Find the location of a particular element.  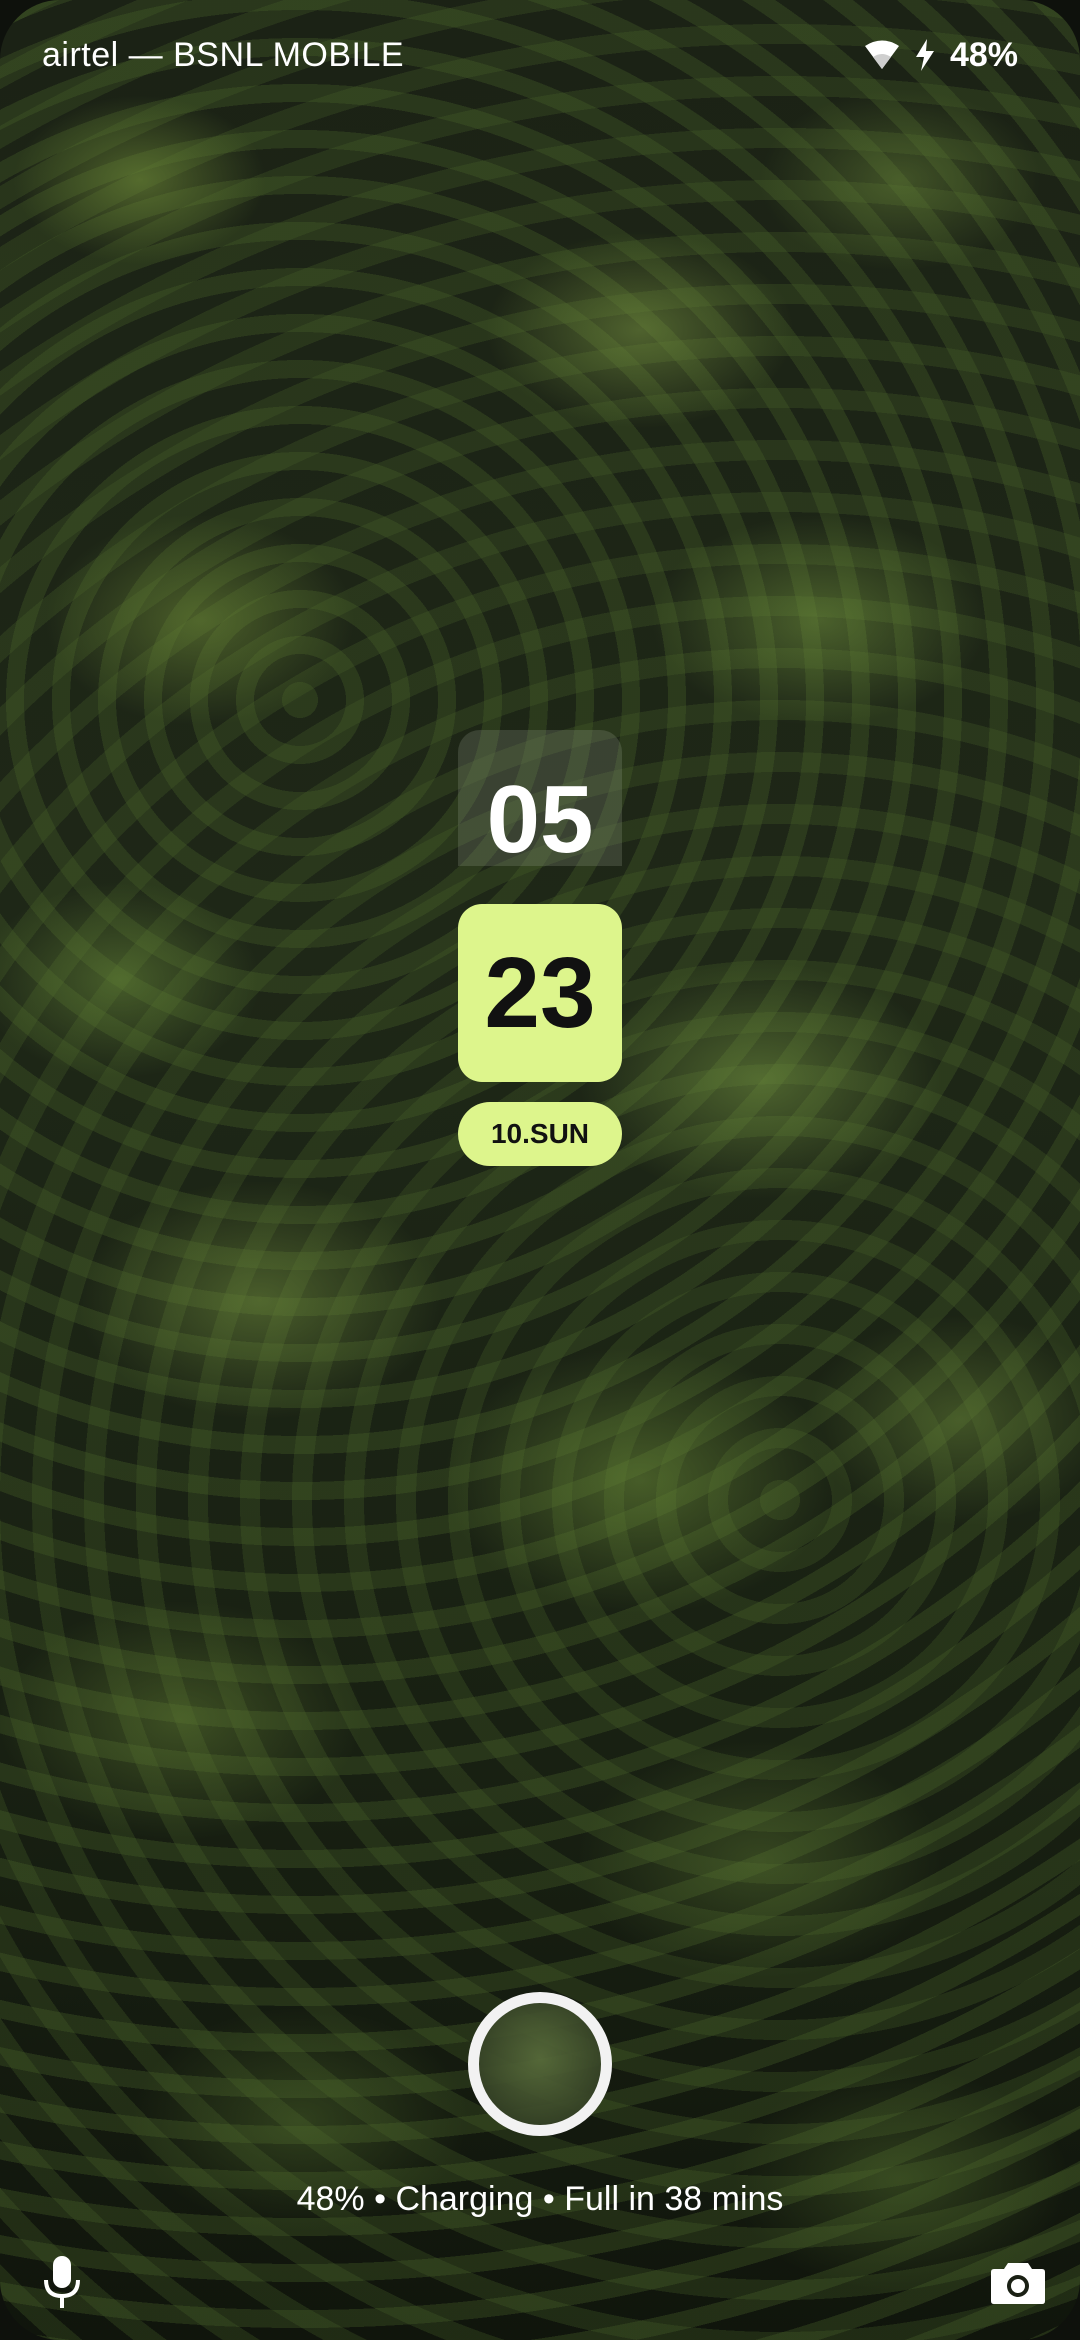

clock-hour: 05 is located at coordinates (540, 798).